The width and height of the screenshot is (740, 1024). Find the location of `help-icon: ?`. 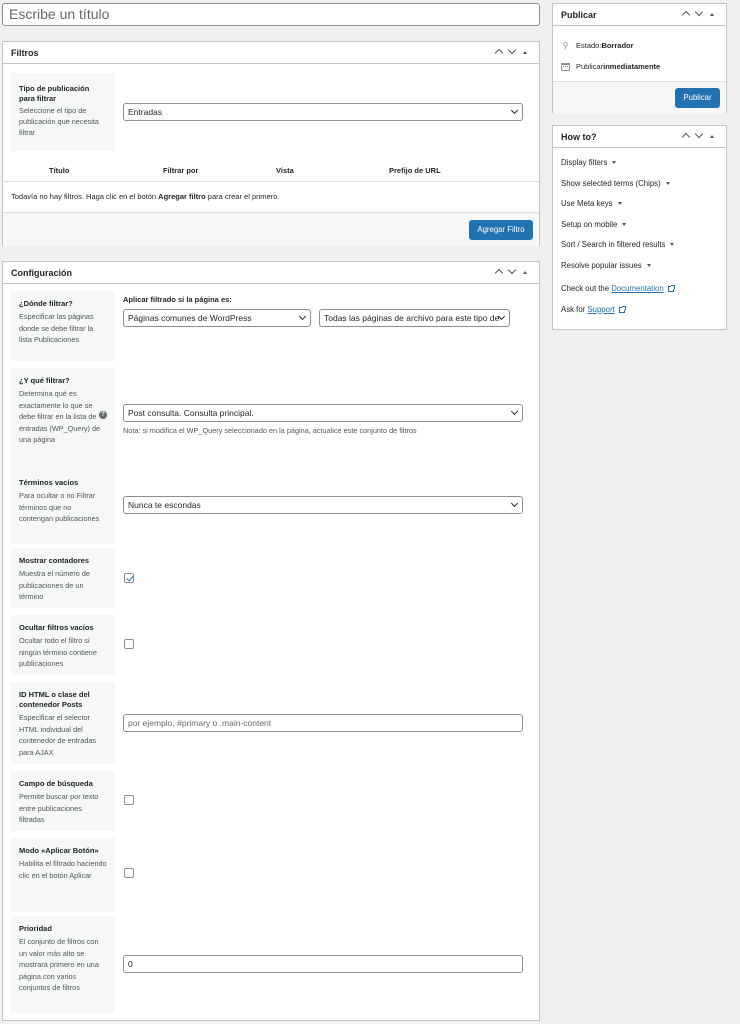

help-icon: ? is located at coordinates (103, 415).